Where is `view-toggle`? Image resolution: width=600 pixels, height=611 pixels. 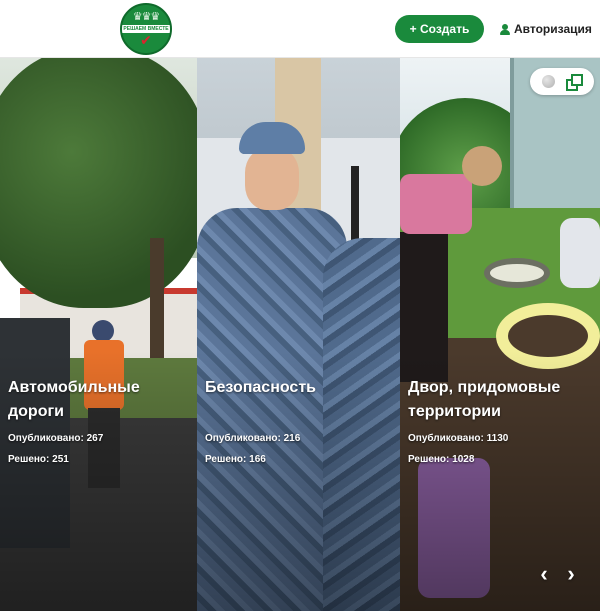
view-toggle is located at coordinates (562, 81).